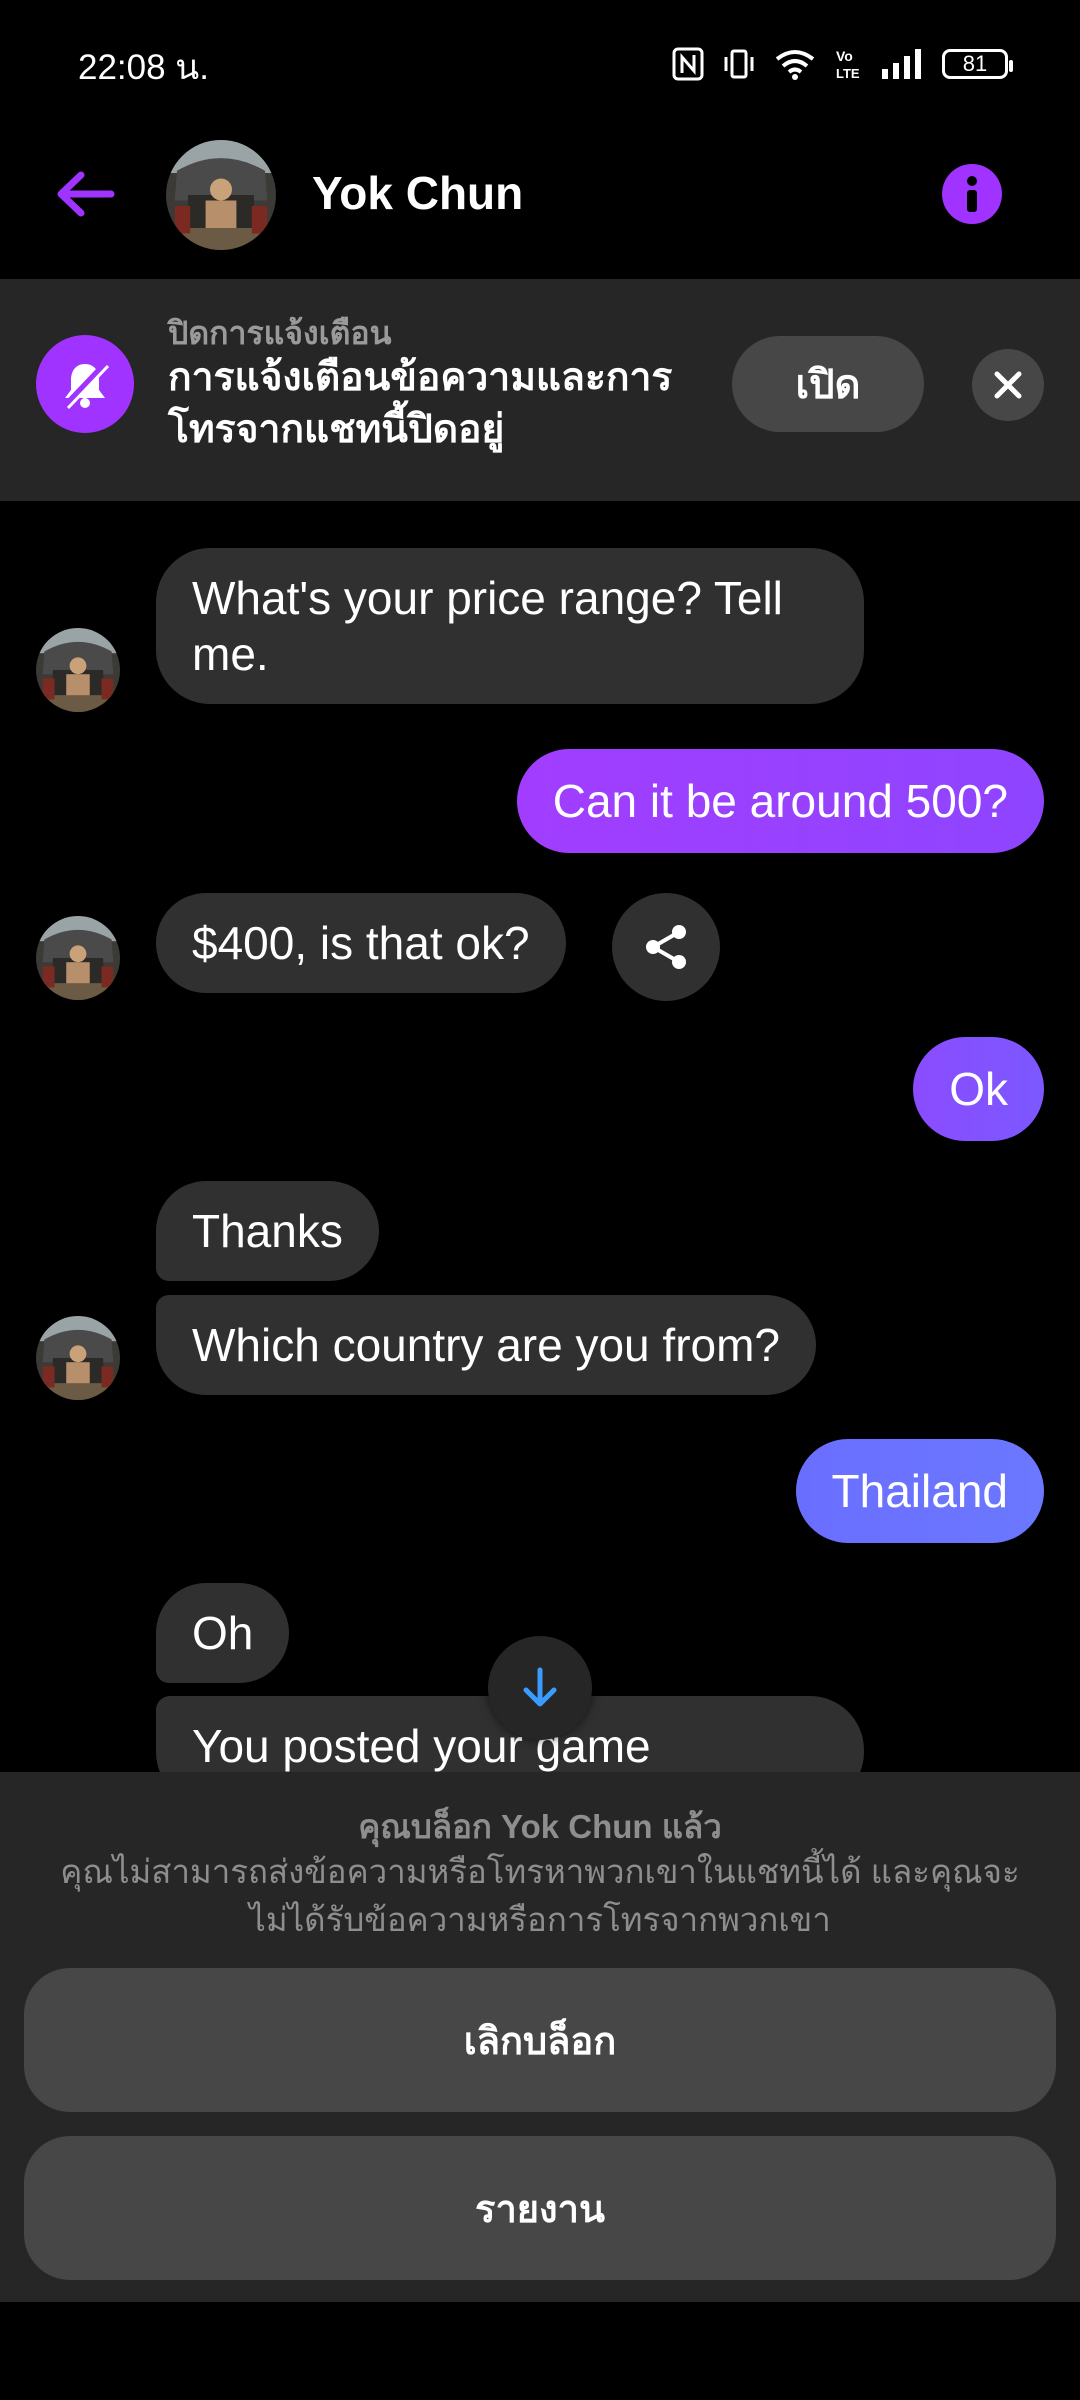 Image resolution: width=1080 pixels, height=2400 pixels. Describe the element at coordinates (828, 384) in the screenshot. I see `turn-on-notifications-button: เปิด` at that location.